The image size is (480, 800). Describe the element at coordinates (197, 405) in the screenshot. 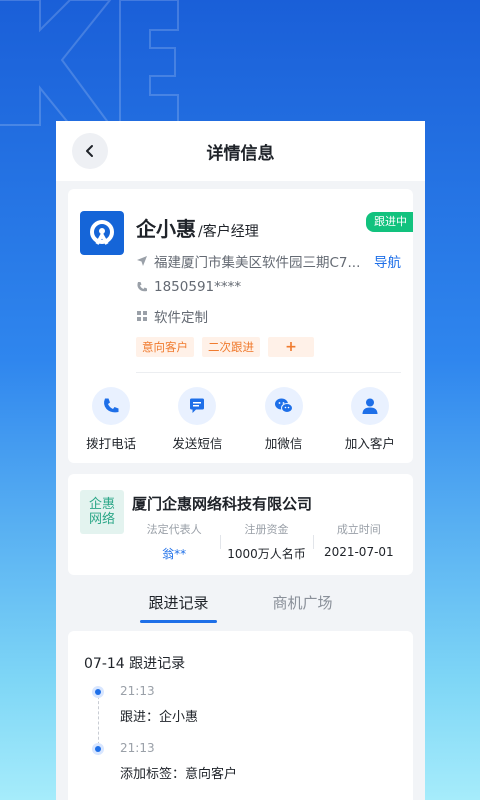

I see `message-icon` at that location.